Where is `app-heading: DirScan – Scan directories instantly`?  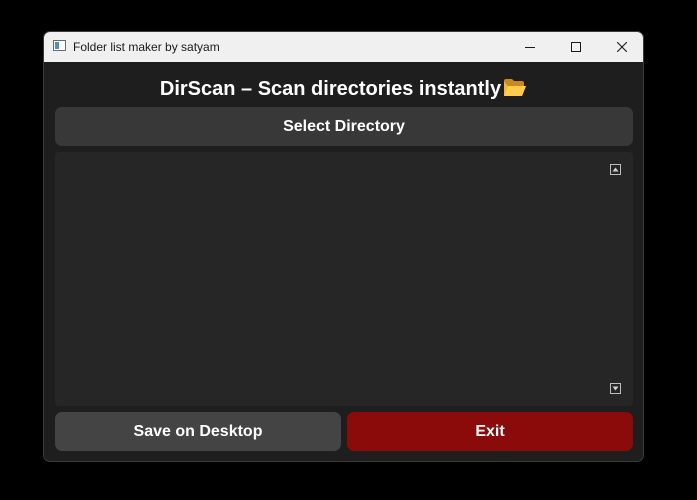 app-heading: DirScan – Scan directories instantly is located at coordinates (343, 90).